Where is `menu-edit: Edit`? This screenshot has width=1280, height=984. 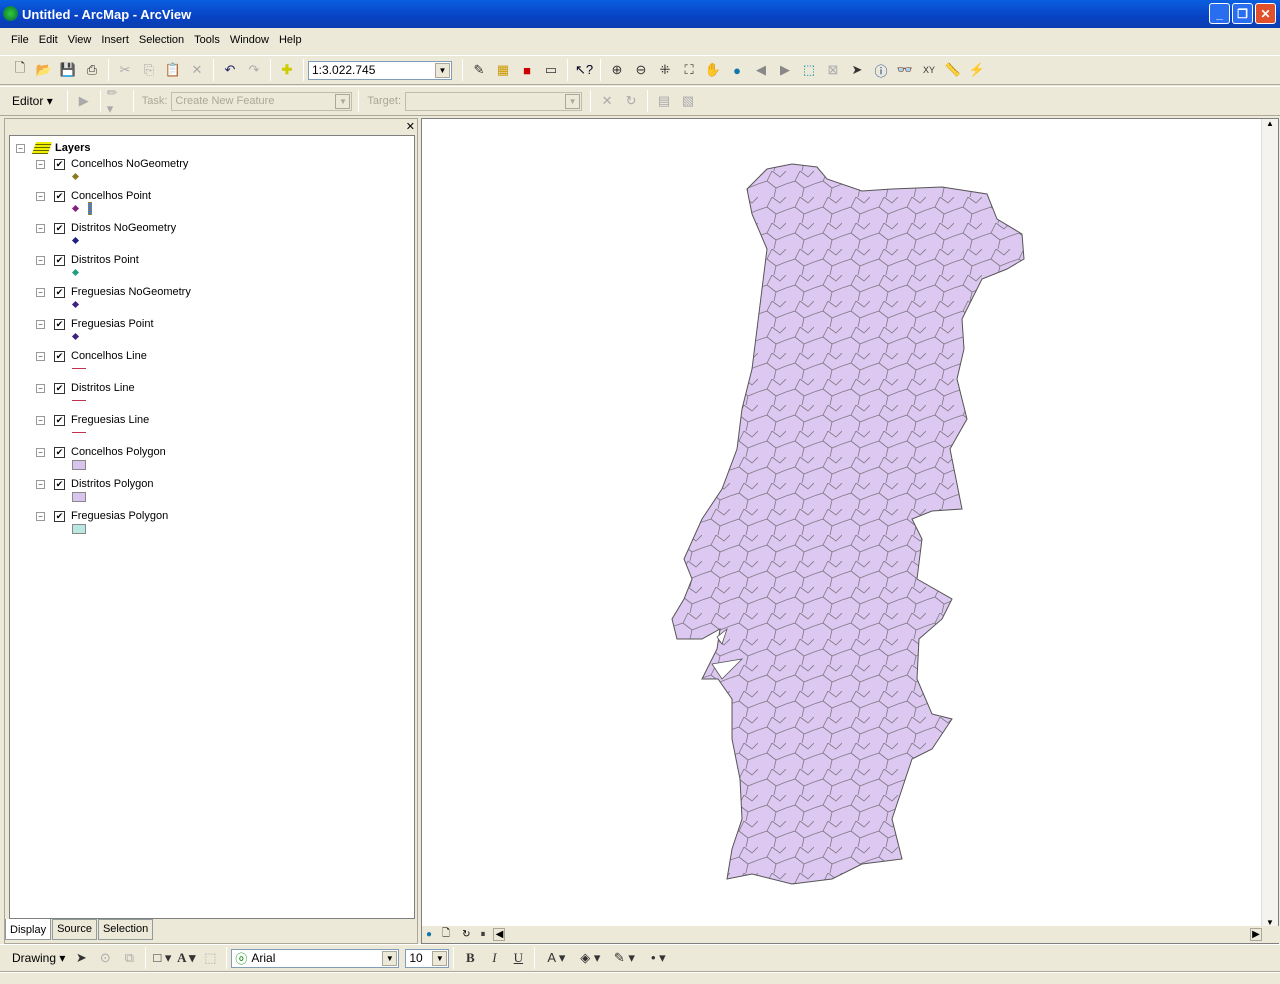
menu-edit: Edit is located at coordinates (48, 42).